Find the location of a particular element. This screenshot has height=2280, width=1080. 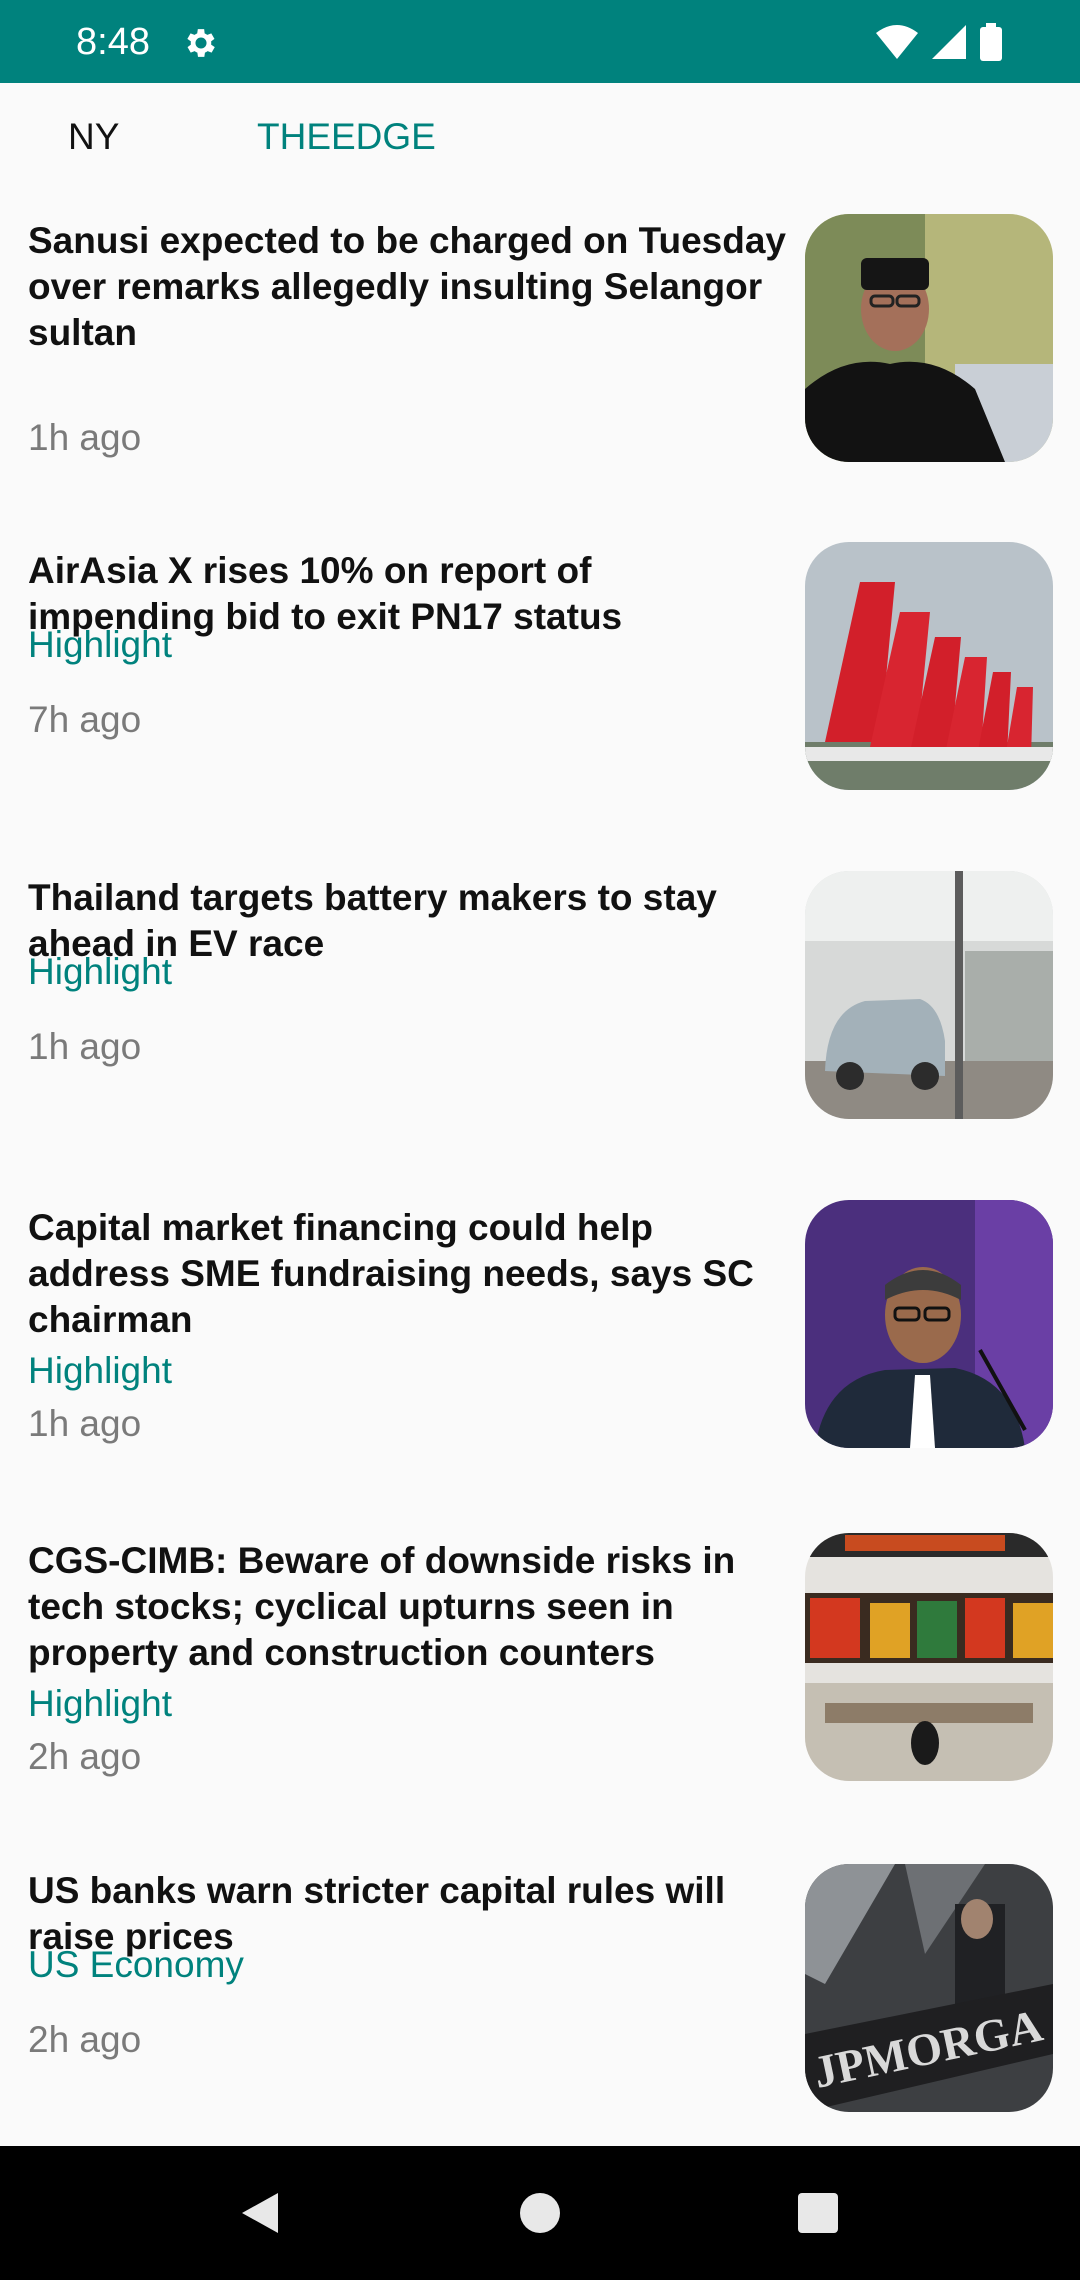

status-time: 8:48 is located at coordinates (113, 42).